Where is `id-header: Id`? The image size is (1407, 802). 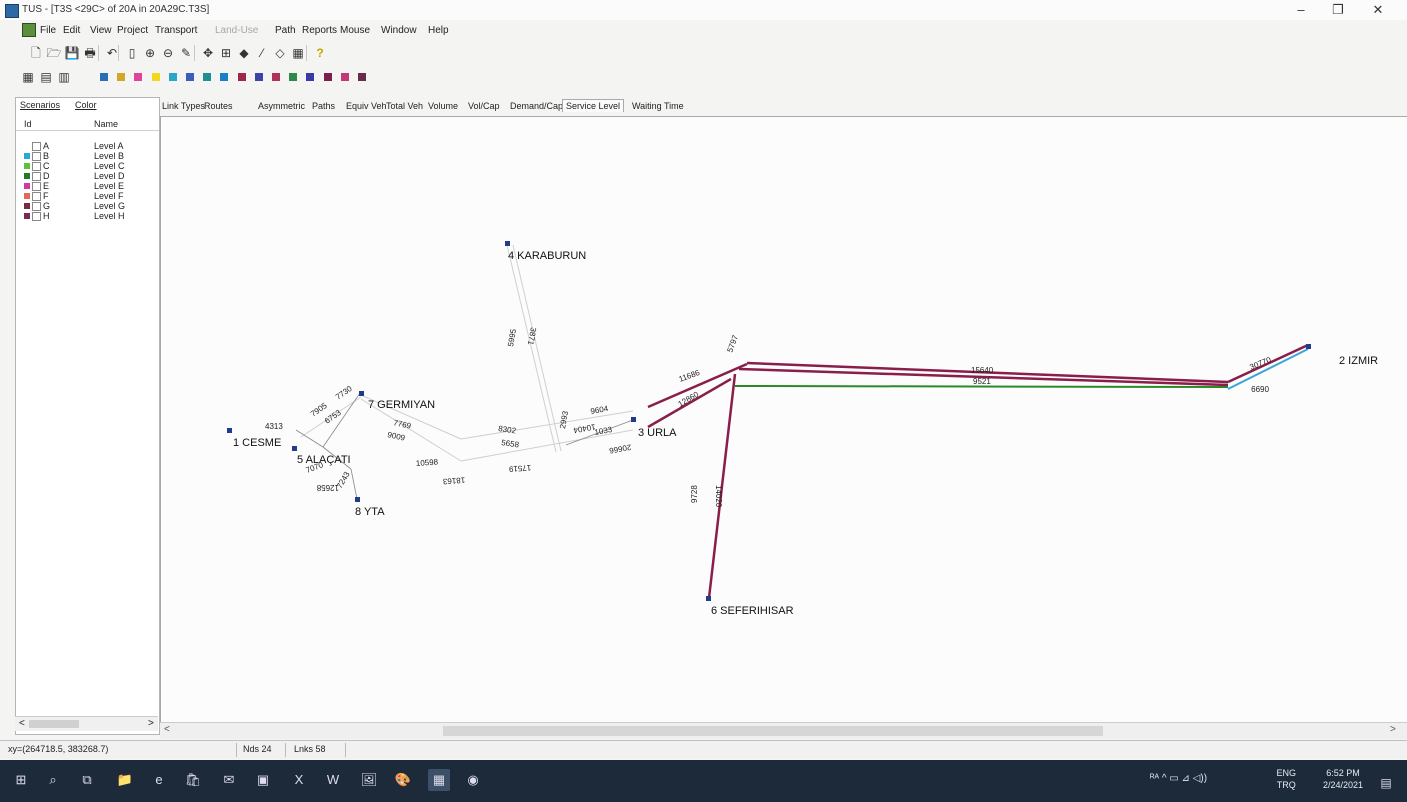
id-header: Id is located at coordinates (28, 124).